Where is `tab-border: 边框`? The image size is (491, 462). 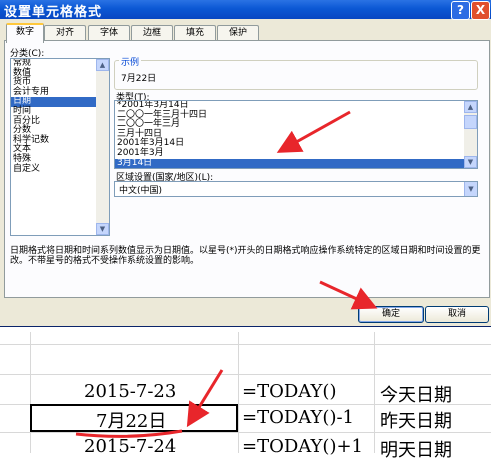
tab-border: 边框 is located at coordinates (152, 33).